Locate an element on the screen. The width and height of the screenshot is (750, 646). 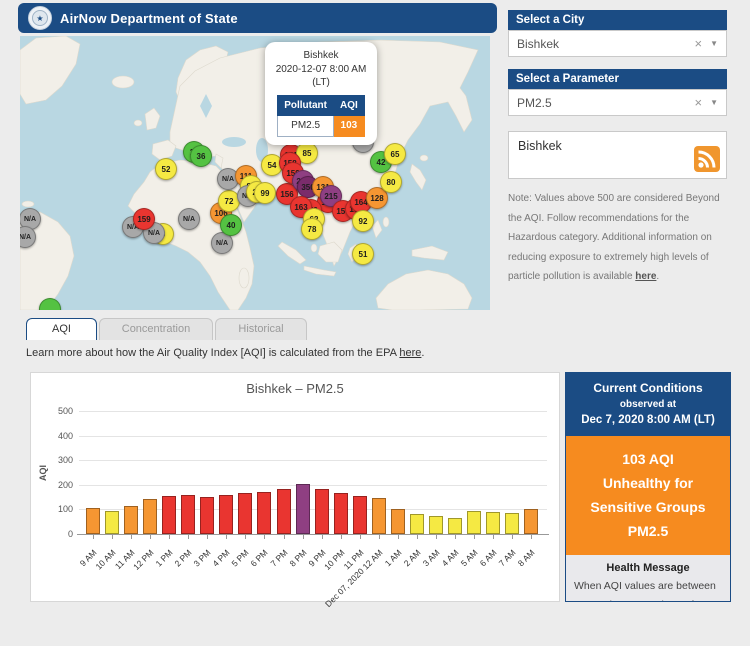
popup-aqi-header: AQI is located at coordinates (349, 105).